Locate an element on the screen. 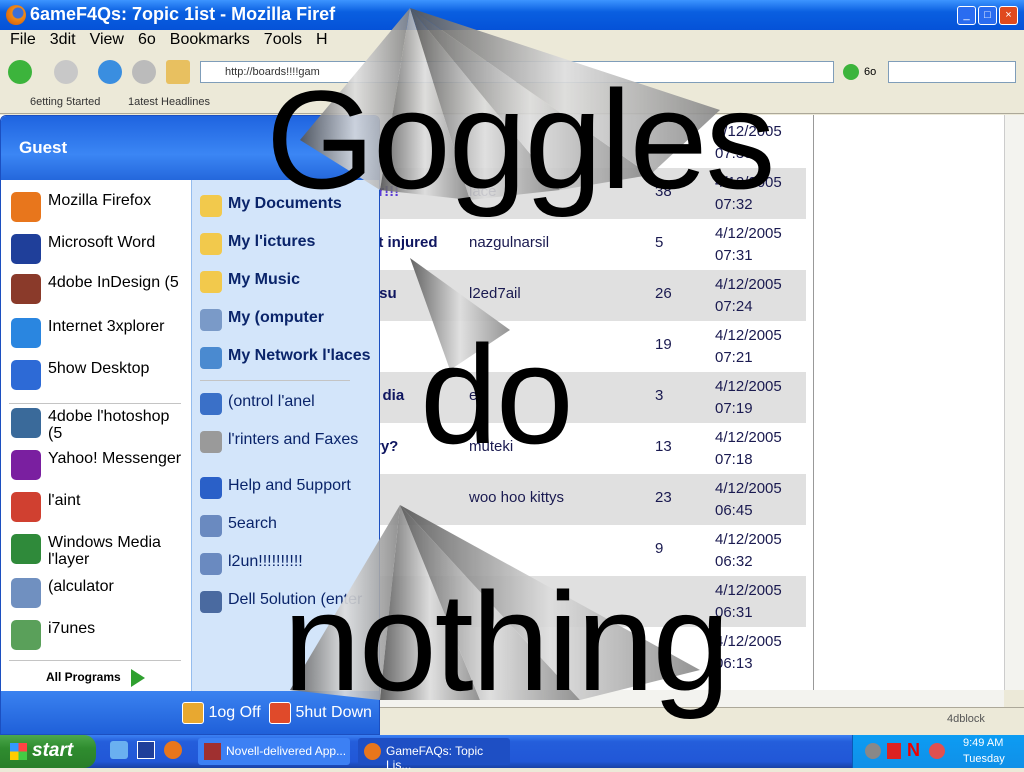 This screenshot has height=772, width=1024. overlay-text-do: do is located at coordinates (497, 394).